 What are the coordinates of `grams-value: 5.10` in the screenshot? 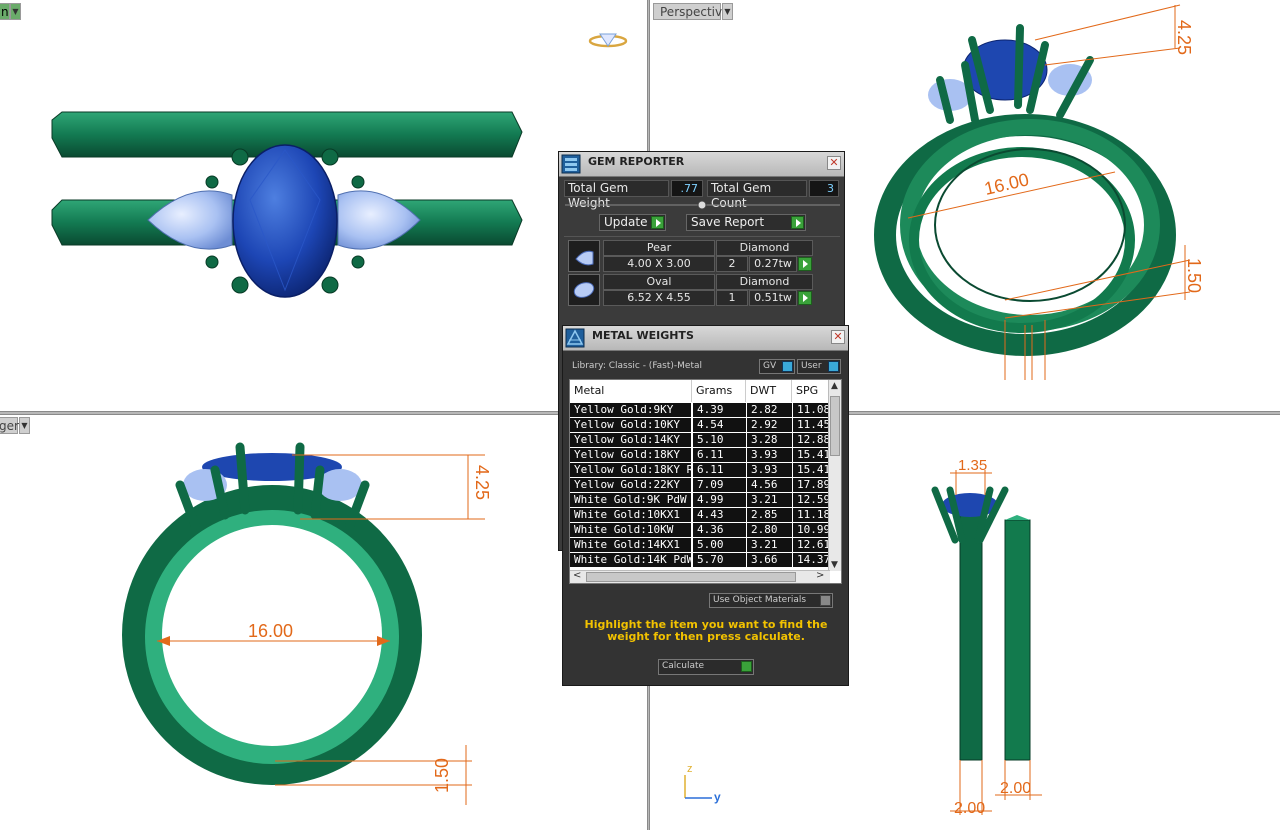 It's located at (719, 440).